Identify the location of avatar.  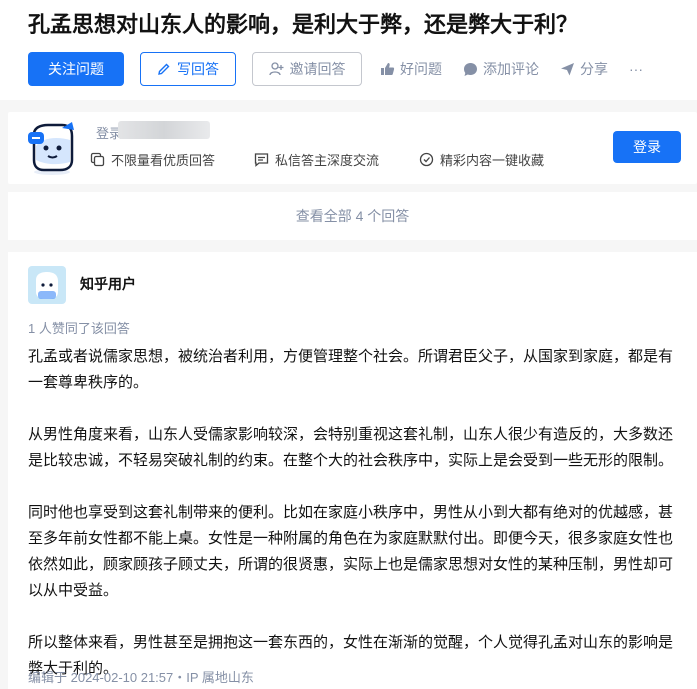
(47, 285).